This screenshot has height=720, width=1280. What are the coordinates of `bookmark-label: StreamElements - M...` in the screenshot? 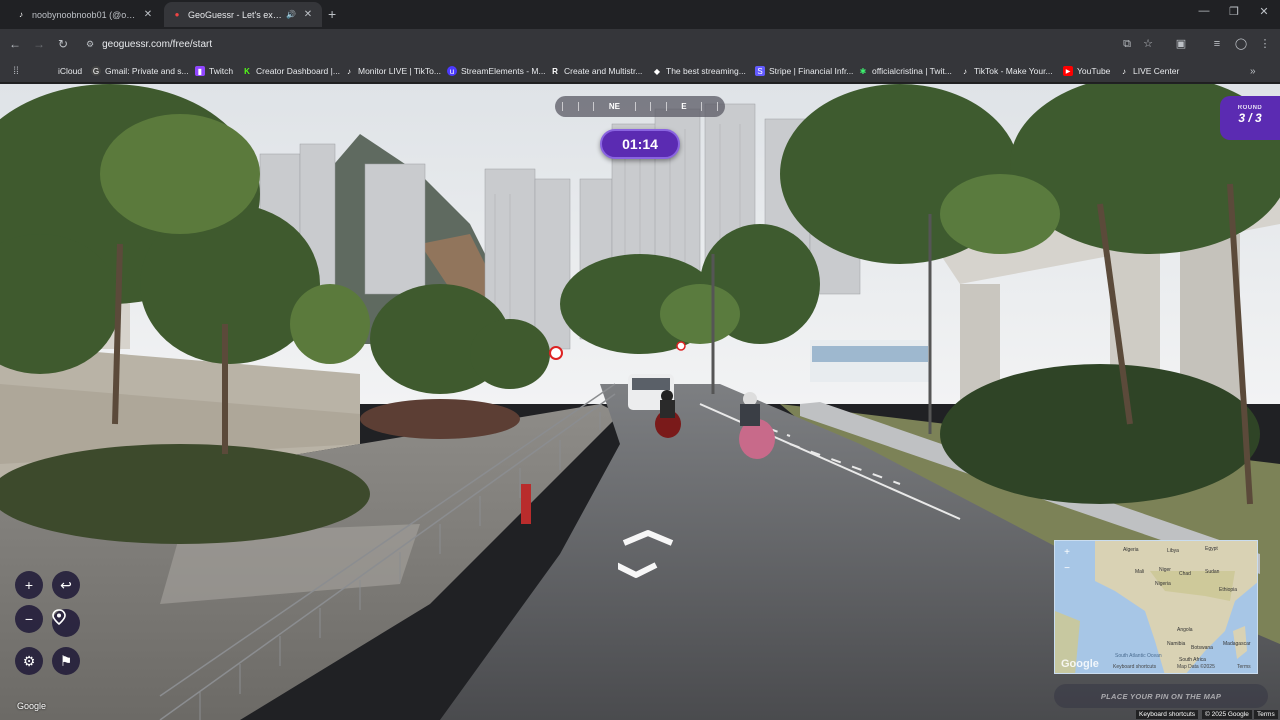 It's located at (503, 71).